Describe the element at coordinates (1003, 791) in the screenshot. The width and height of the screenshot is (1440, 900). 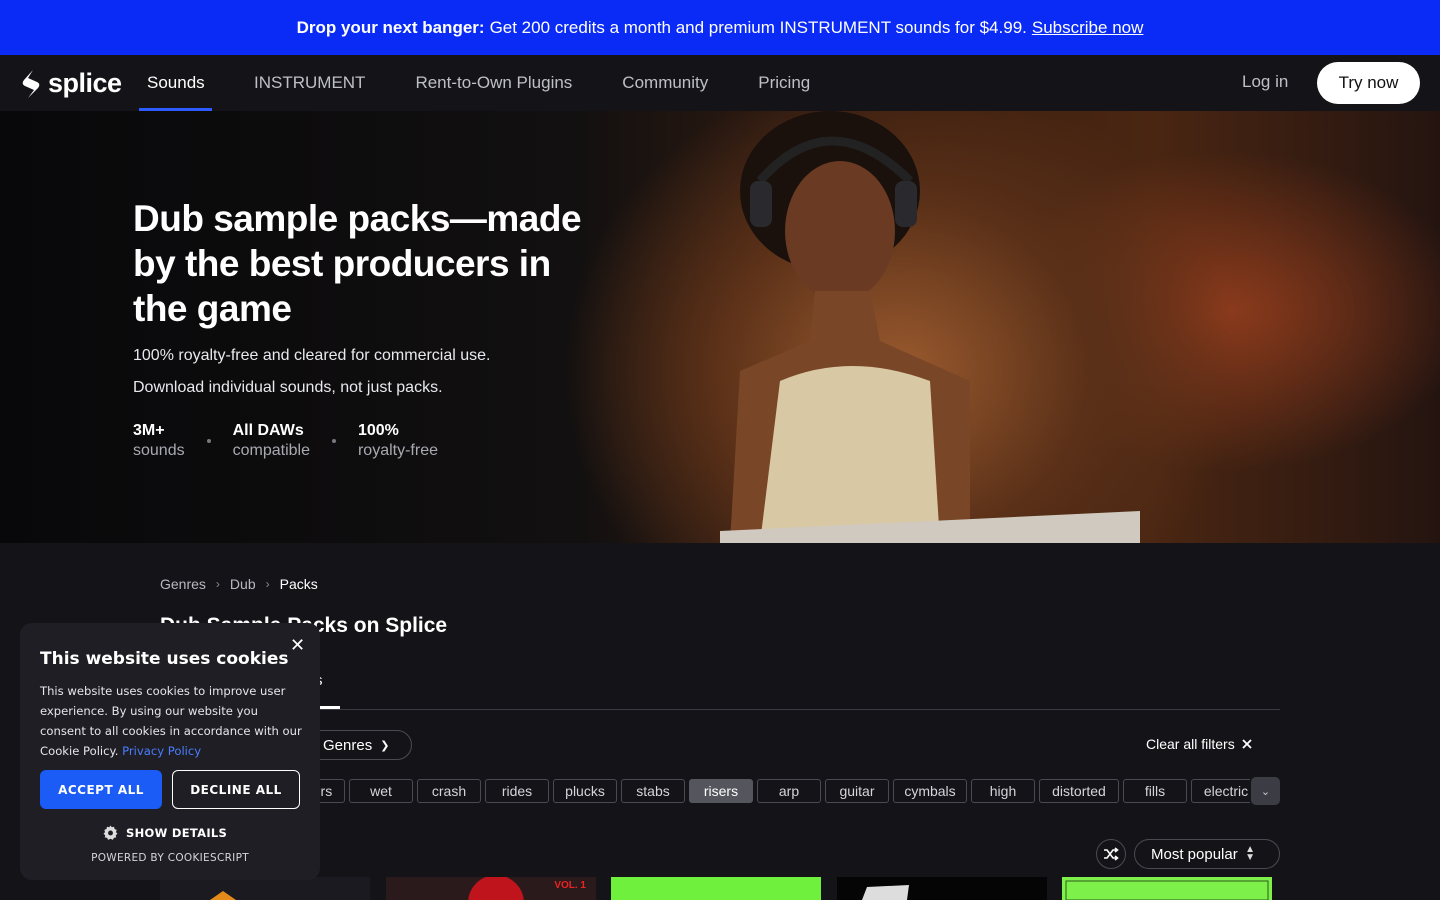
I see `tag-chip: high` at that location.